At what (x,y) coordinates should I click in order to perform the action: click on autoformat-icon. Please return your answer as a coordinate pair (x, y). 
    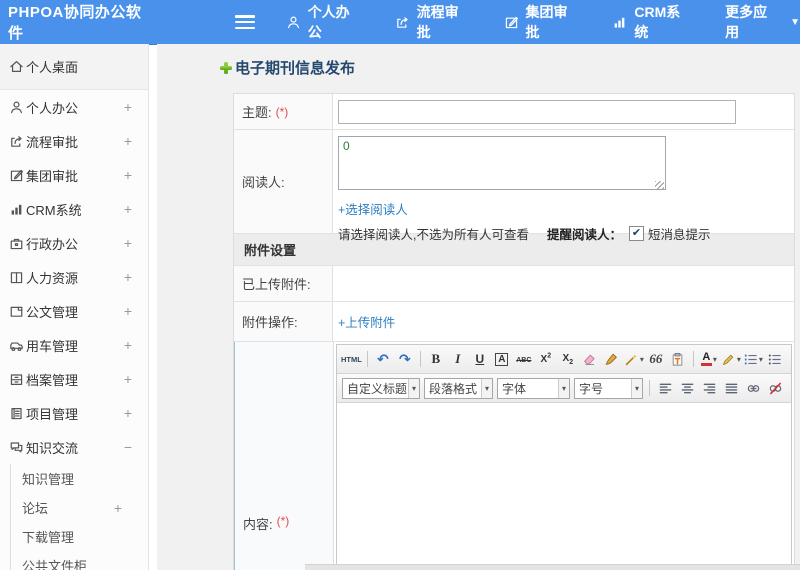
    Looking at the image, I should click on (631, 359).